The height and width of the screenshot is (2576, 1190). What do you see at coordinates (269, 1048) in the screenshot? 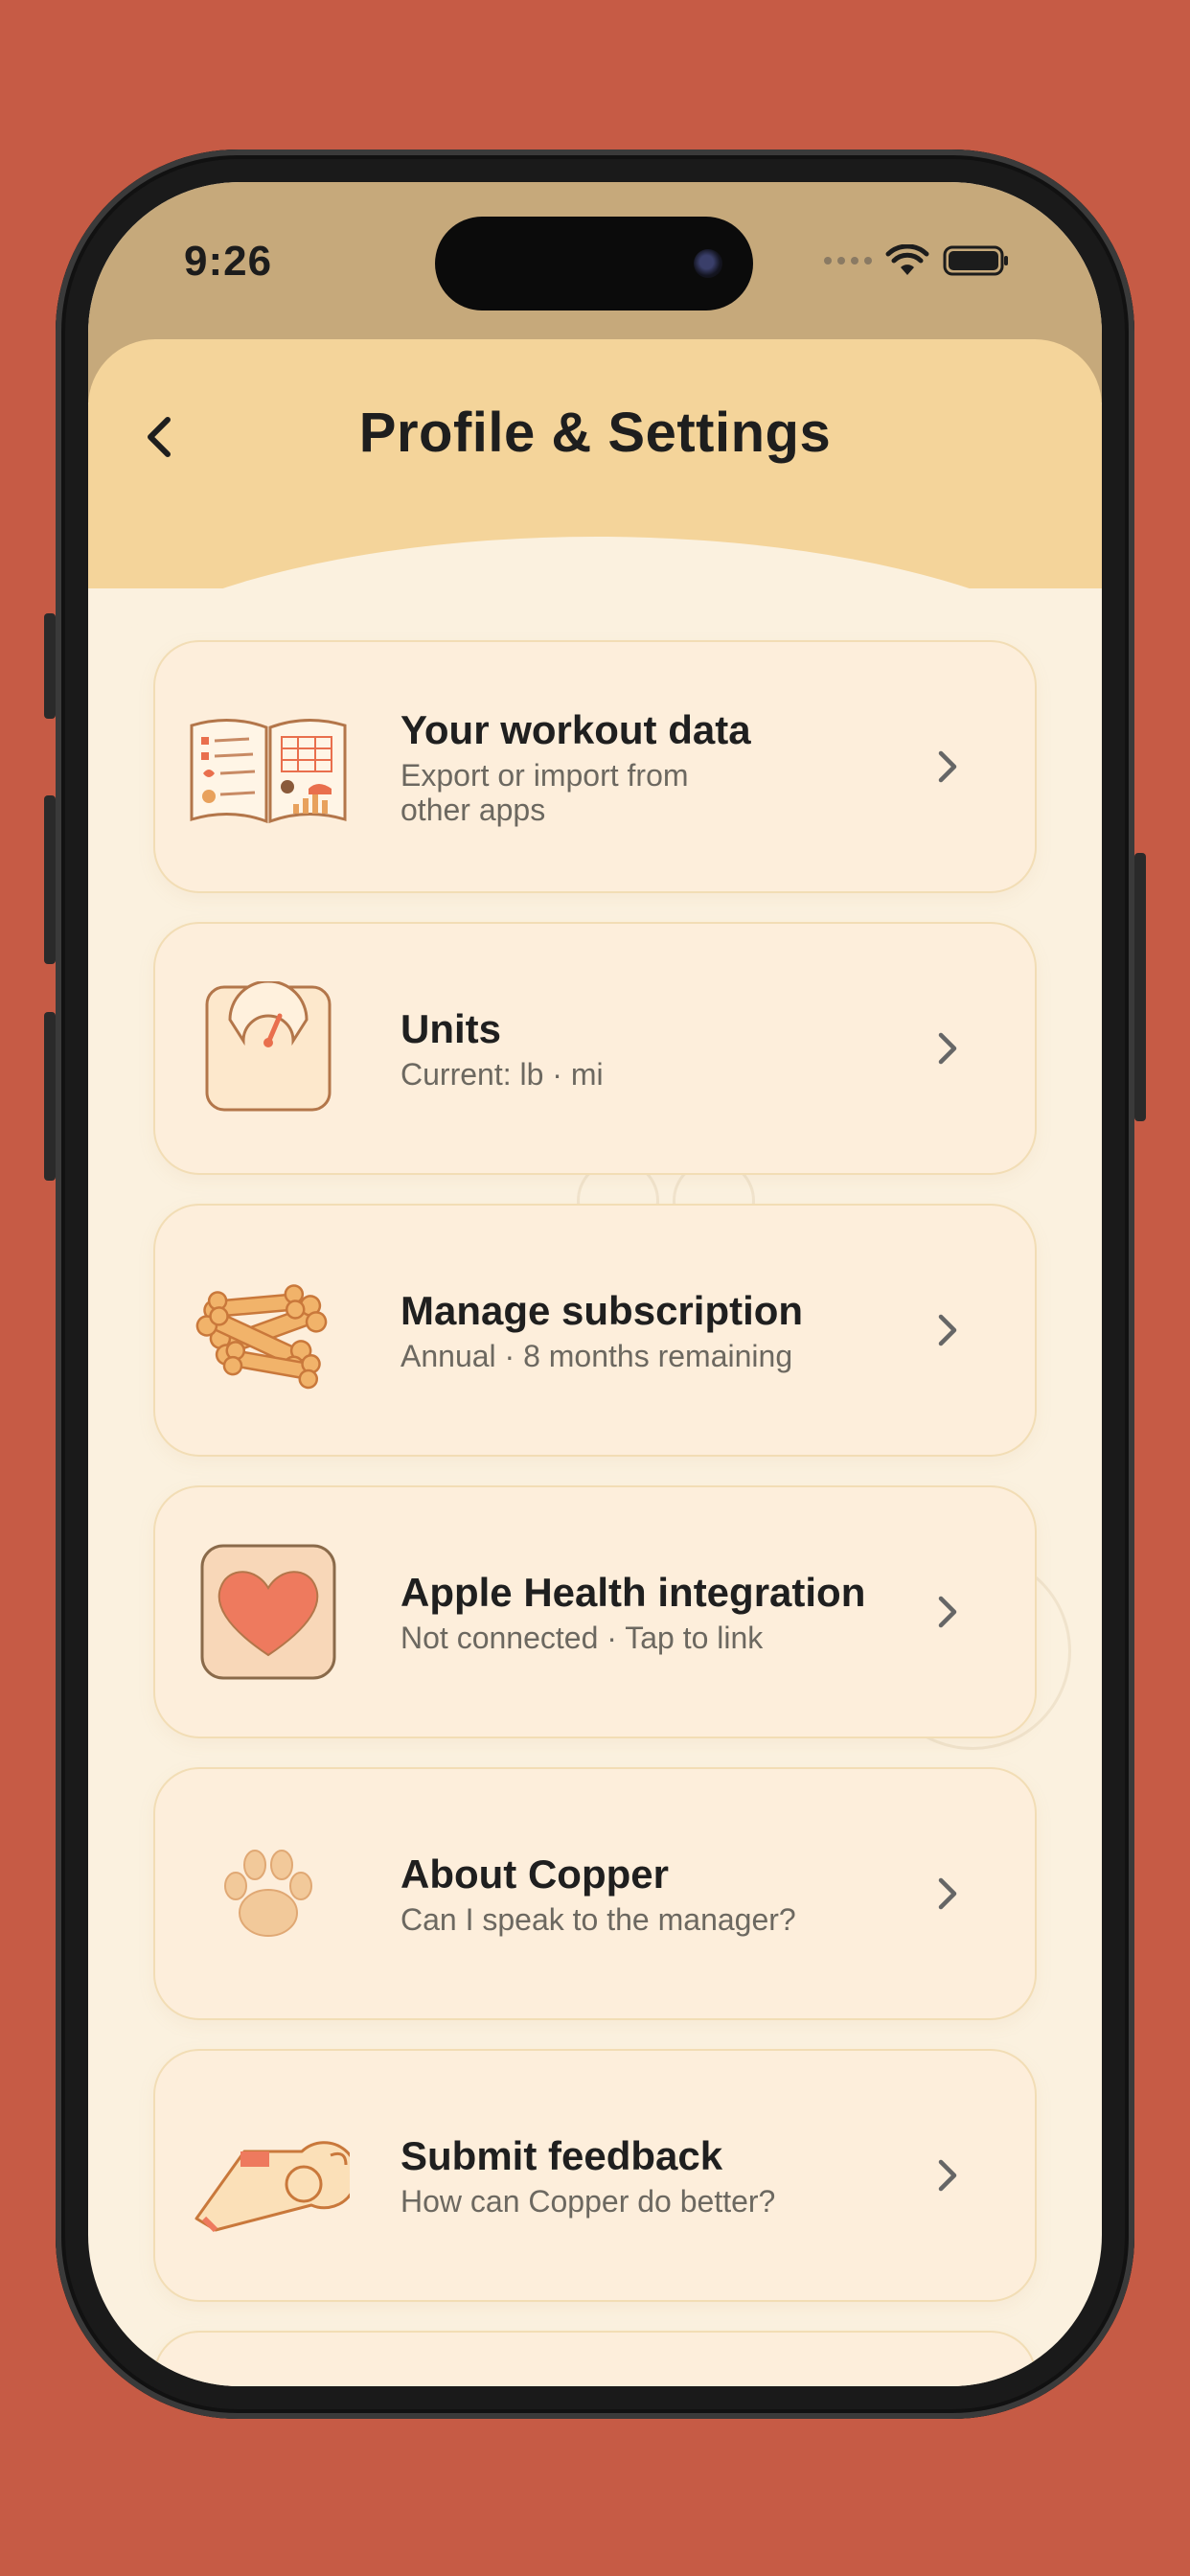
I see `scale-icon` at bounding box center [269, 1048].